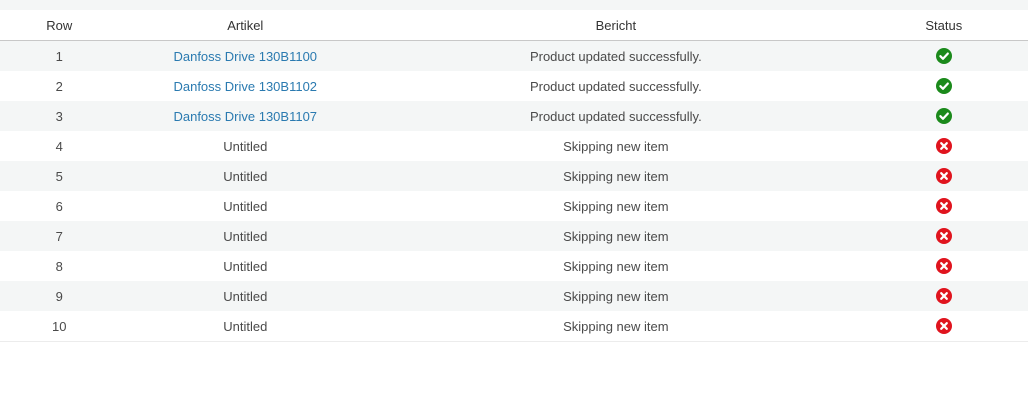 This screenshot has width=1028, height=409. What do you see at coordinates (59, 296) in the screenshot?
I see `row-number: 9` at bounding box center [59, 296].